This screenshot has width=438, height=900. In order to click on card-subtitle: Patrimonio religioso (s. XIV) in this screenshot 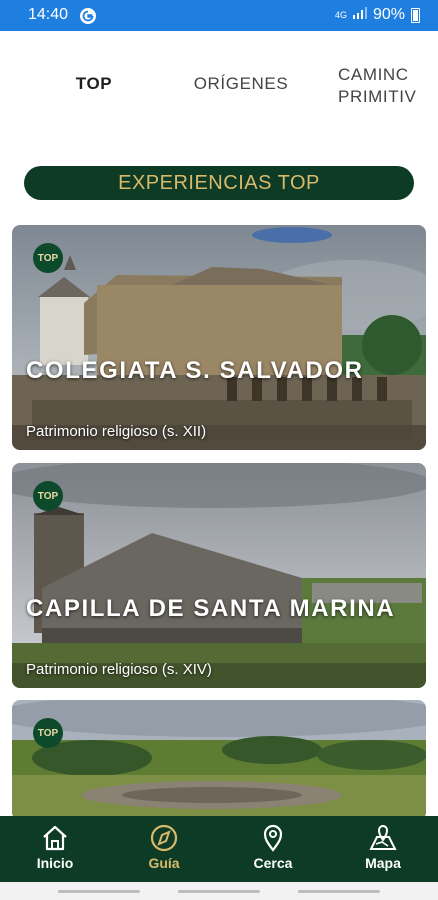, I will do `click(119, 669)`.